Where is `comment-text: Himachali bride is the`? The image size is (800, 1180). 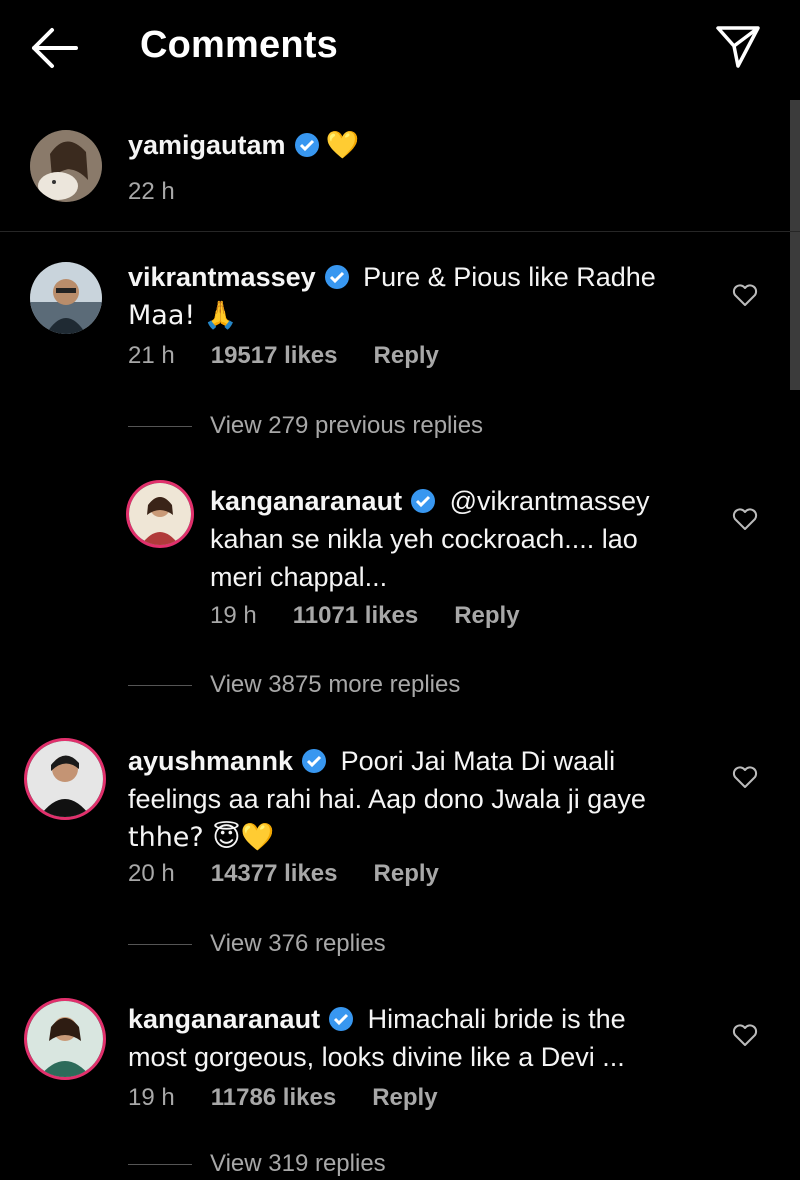
comment-text: Himachali bride is the is located at coordinates (496, 1019).